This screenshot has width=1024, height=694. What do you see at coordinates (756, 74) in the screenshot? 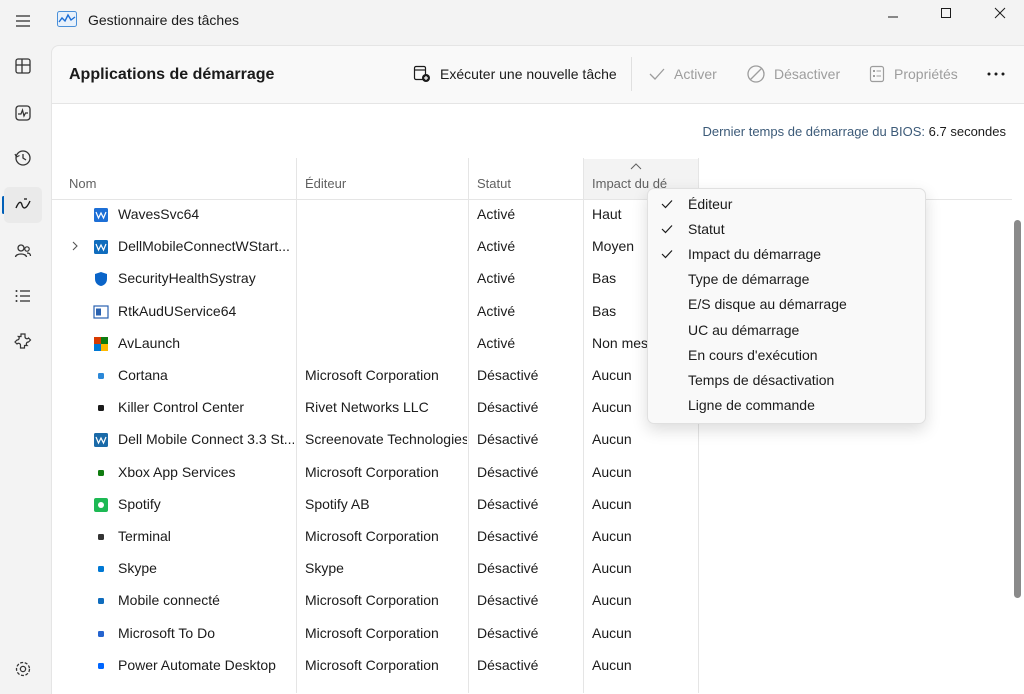
I see `block-icon` at bounding box center [756, 74].